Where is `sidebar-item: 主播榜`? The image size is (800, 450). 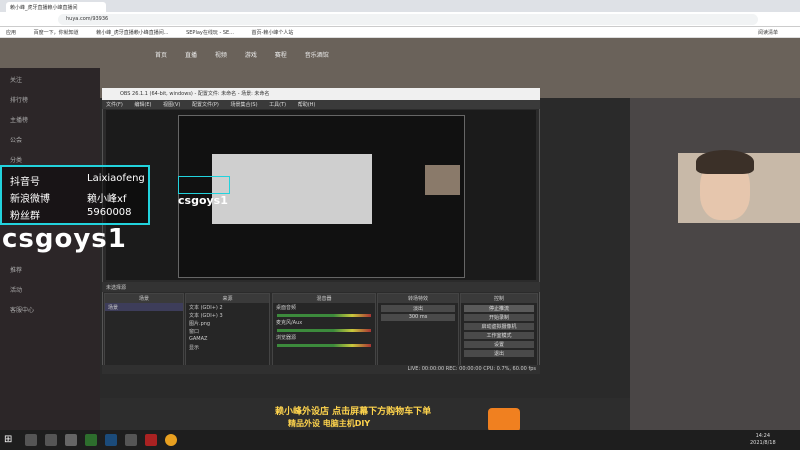
sidebar-item: 主播榜 is located at coordinates (50, 118).